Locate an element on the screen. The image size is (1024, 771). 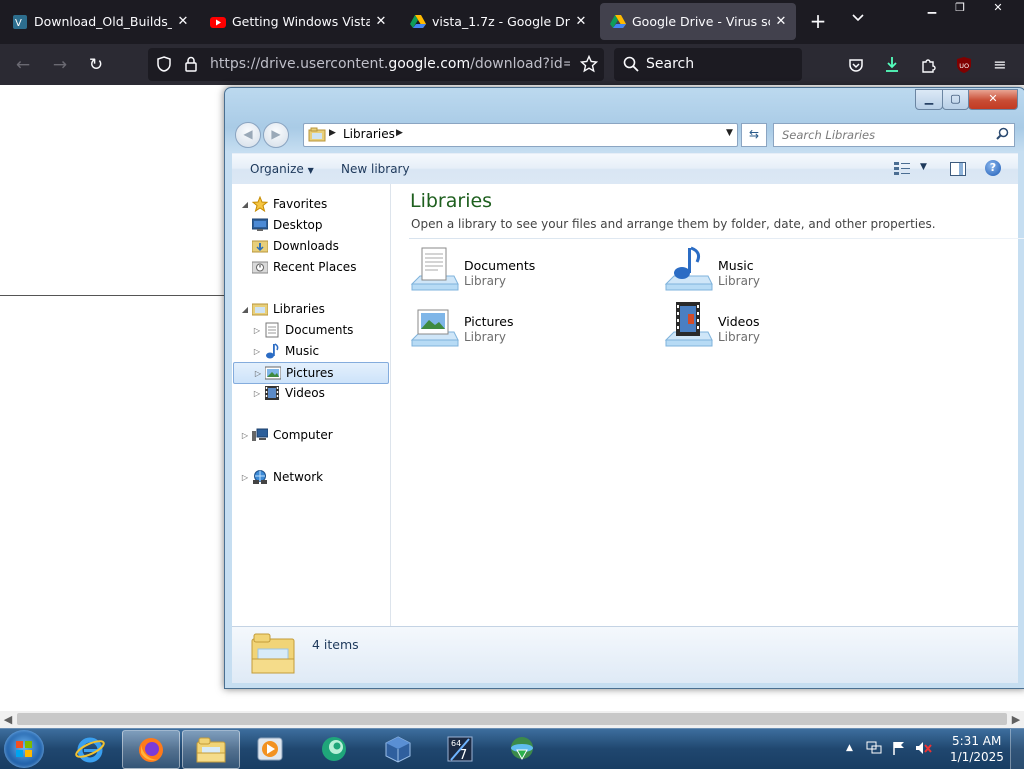
change-view-icon is located at coordinates (902, 169).